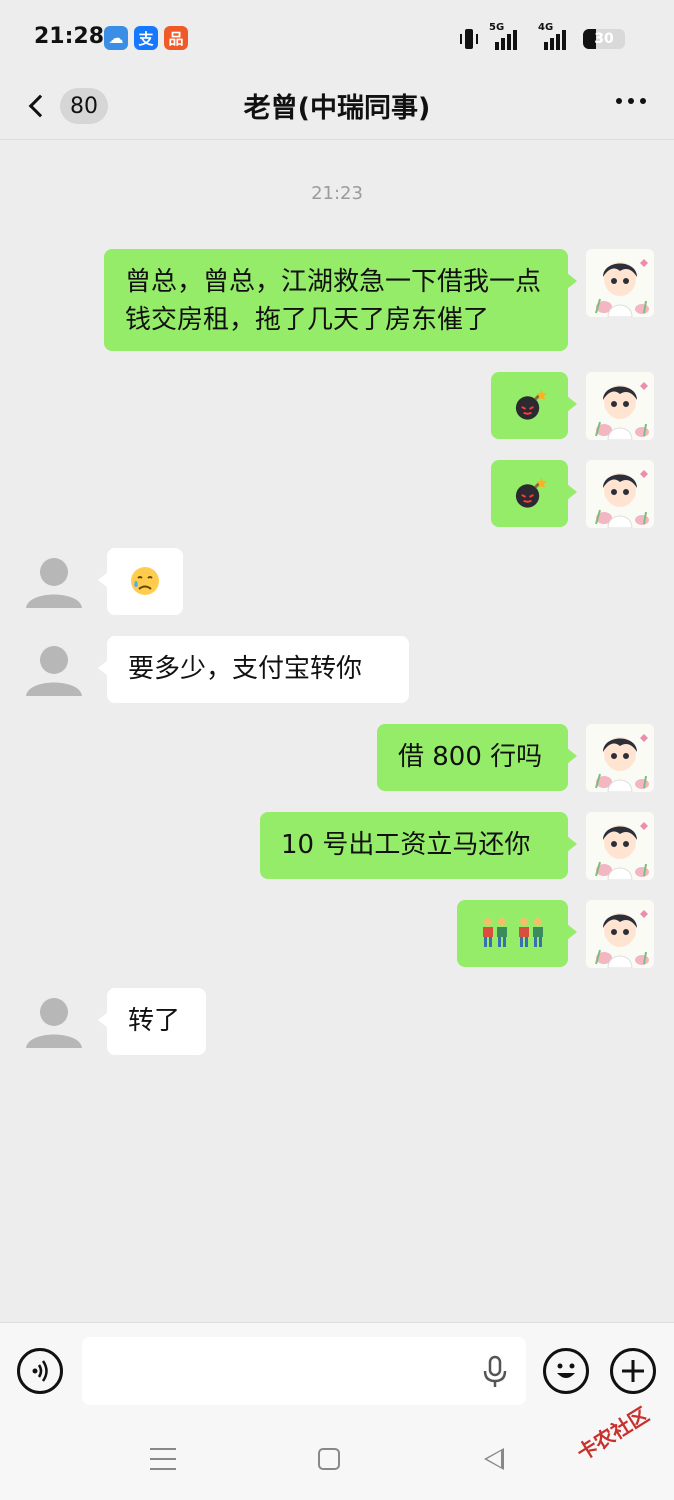 The image size is (674, 1500). I want to click on system-nav-bar, so click(337, 1461).